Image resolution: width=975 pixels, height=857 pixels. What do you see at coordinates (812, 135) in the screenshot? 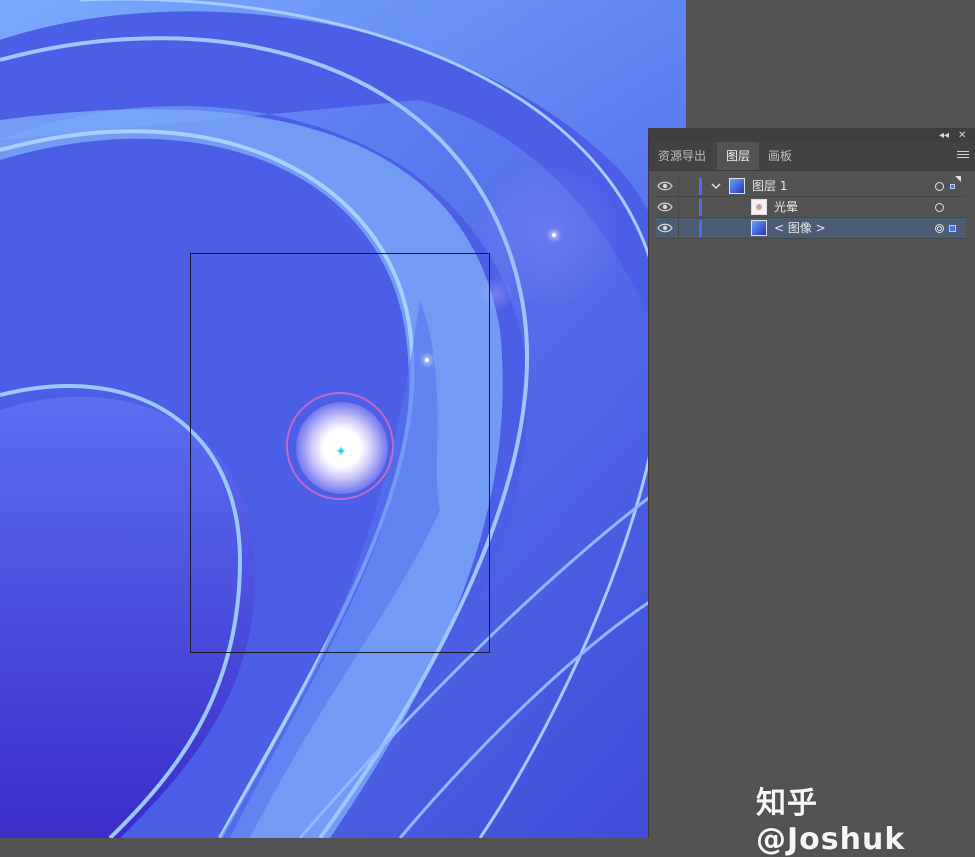
I see `panel-title-bar: ◂◂ ✕` at bounding box center [812, 135].